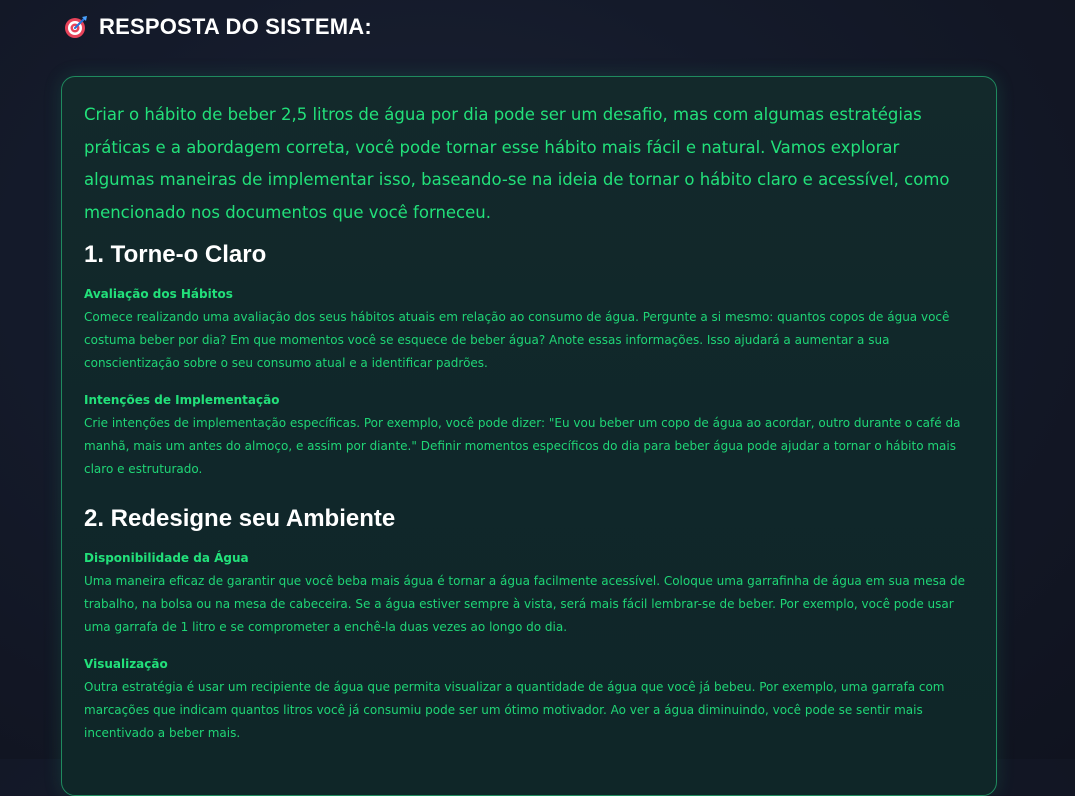 This screenshot has height=796, width=1075. Describe the element at coordinates (158, 294) in the screenshot. I see `subsection-title: Avaliação dos Hábitos` at that location.